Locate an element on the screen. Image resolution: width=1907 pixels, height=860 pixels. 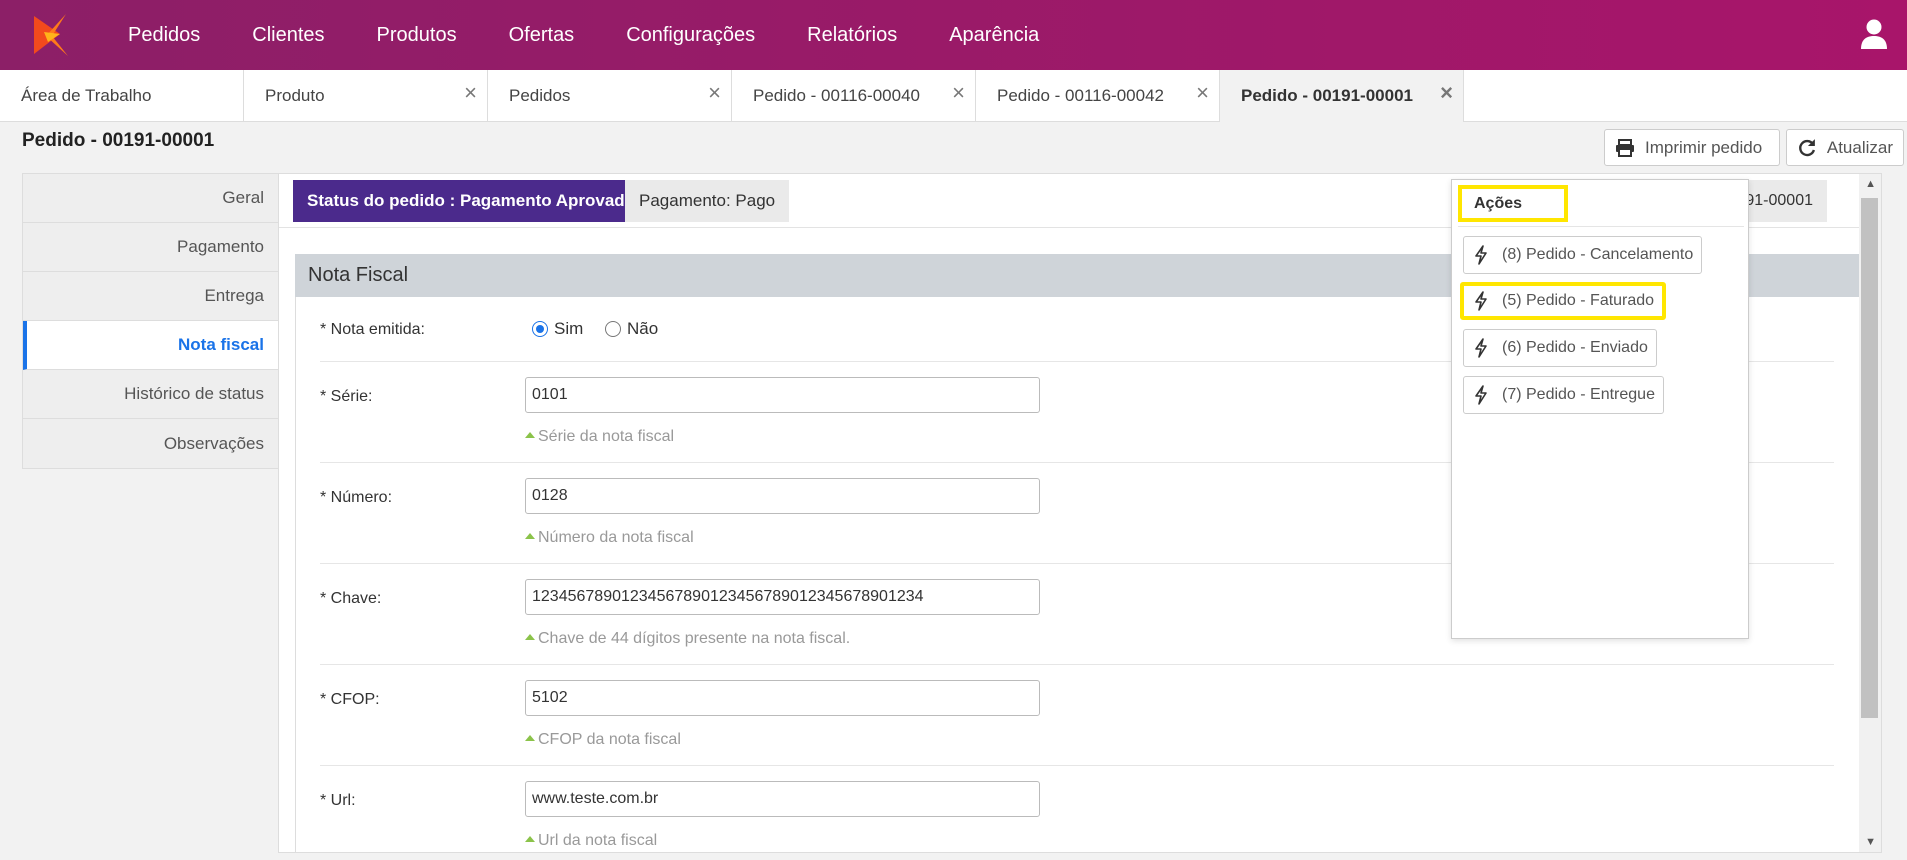
sidebar-item-nota-fiscal: Nota fiscal is located at coordinates (150, 345).